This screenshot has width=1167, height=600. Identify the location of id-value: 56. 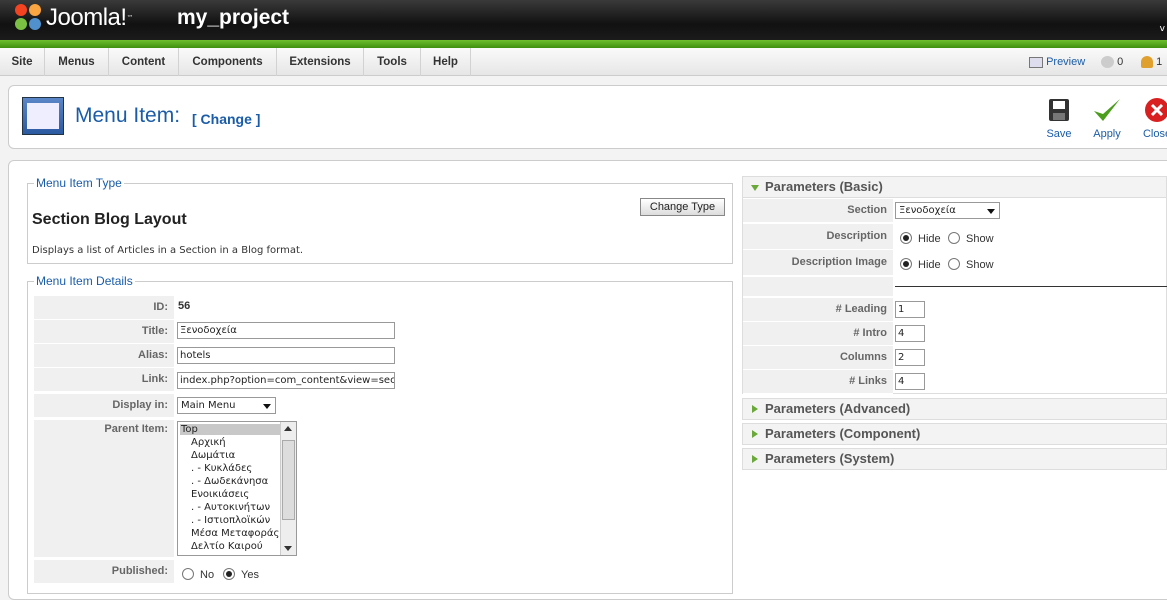
(184, 306).